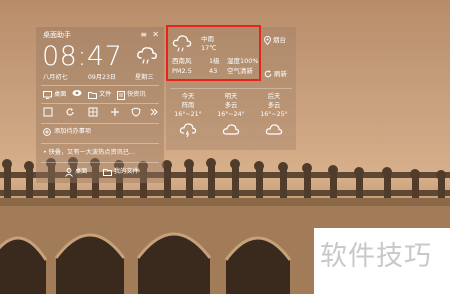 Image resolution: width=450 pixels, height=294 pixels. I want to click on refresh-button: 刷新, so click(275, 74).